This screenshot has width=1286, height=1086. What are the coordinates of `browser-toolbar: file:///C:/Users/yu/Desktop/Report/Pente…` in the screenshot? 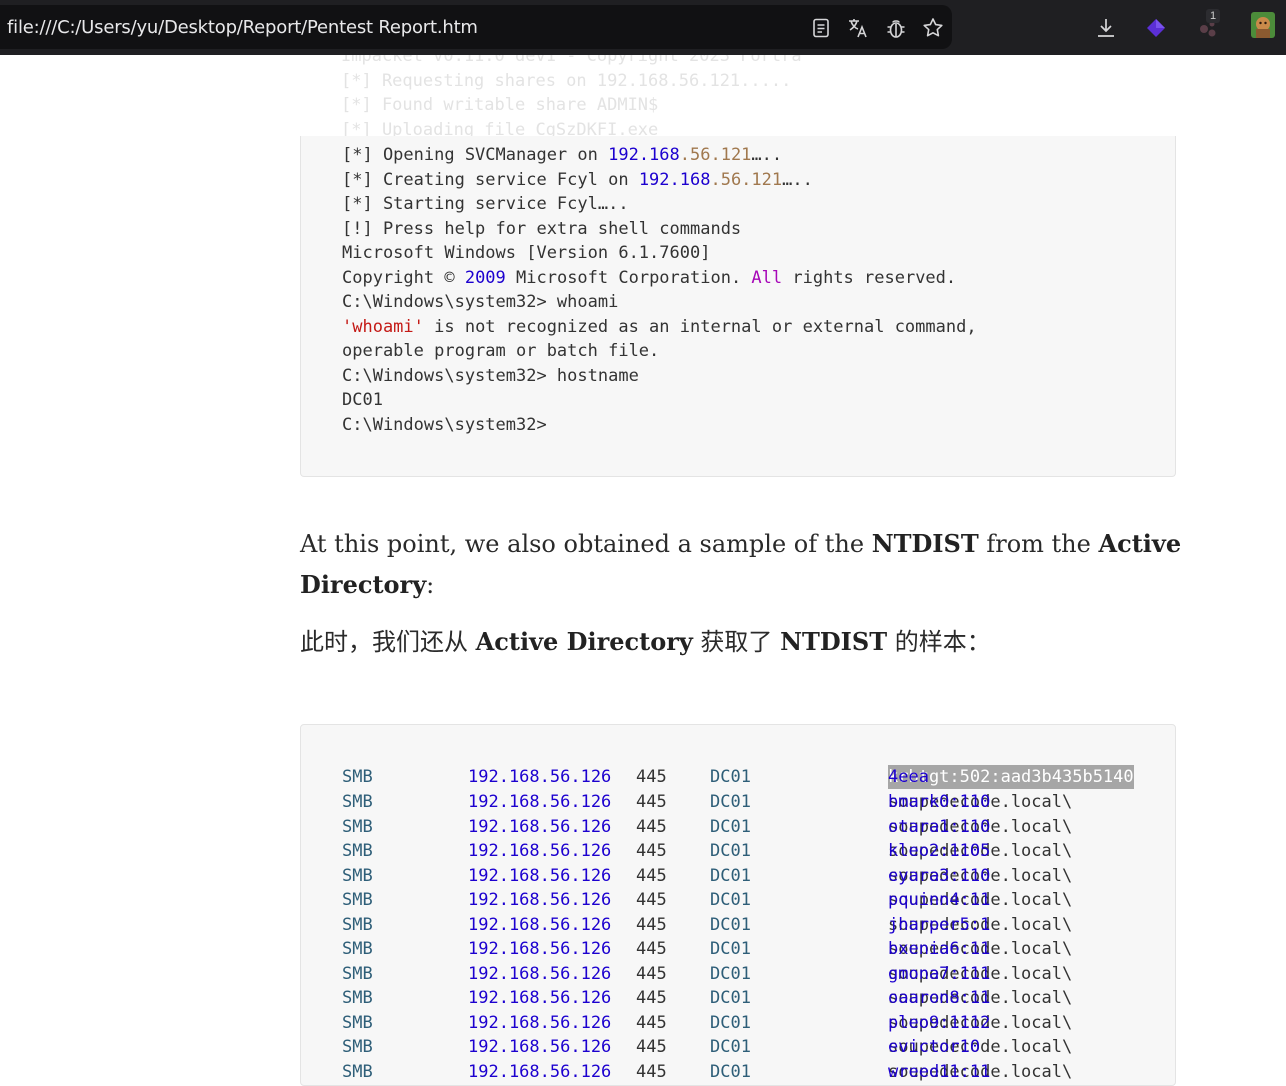 It's located at (643, 27).